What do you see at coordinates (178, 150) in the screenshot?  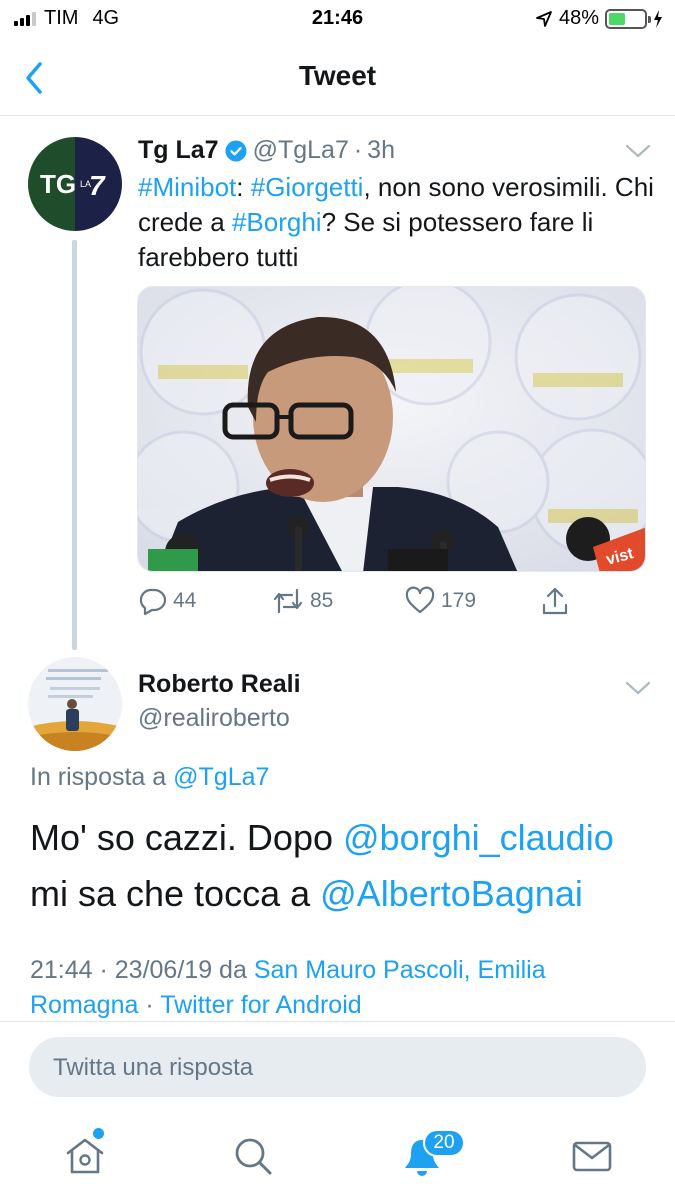 I see `author-name: Tg La7` at bounding box center [178, 150].